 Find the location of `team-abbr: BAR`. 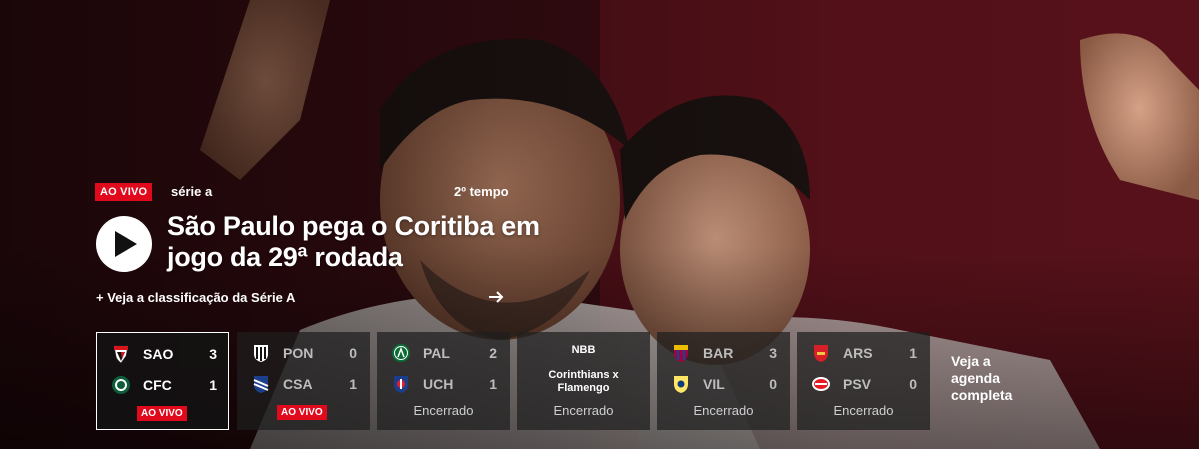

team-abbr: BAR is located at coordinates (718, 353).